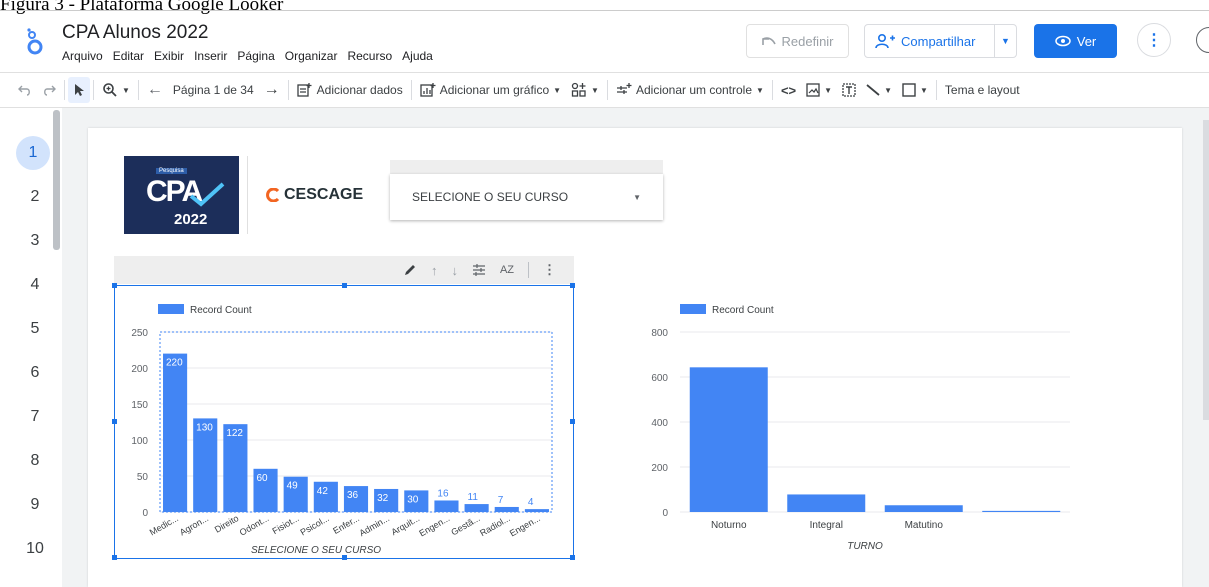 The image size is (1209, 587). What do you see at coordinates (155, 90) in the screenshot?
I see `prev-page-icon: ←` at bounding box center [155, 90].